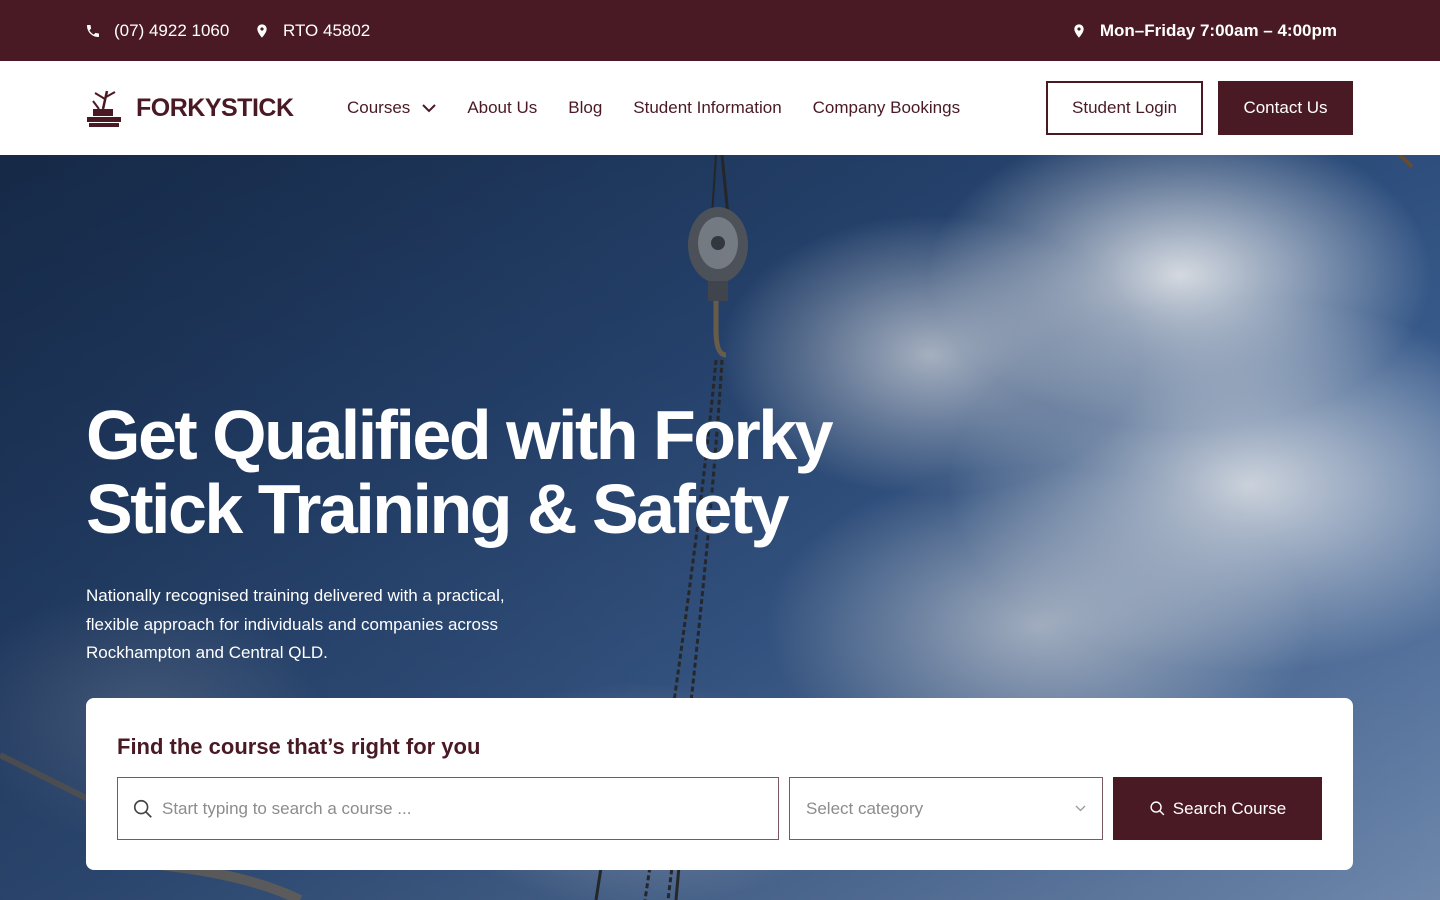 This screenshot has height=900, width=1440. Describe the element at coordinates (707, 108) in the screenshot. I see `nav-student-information: Student Information` at that location.